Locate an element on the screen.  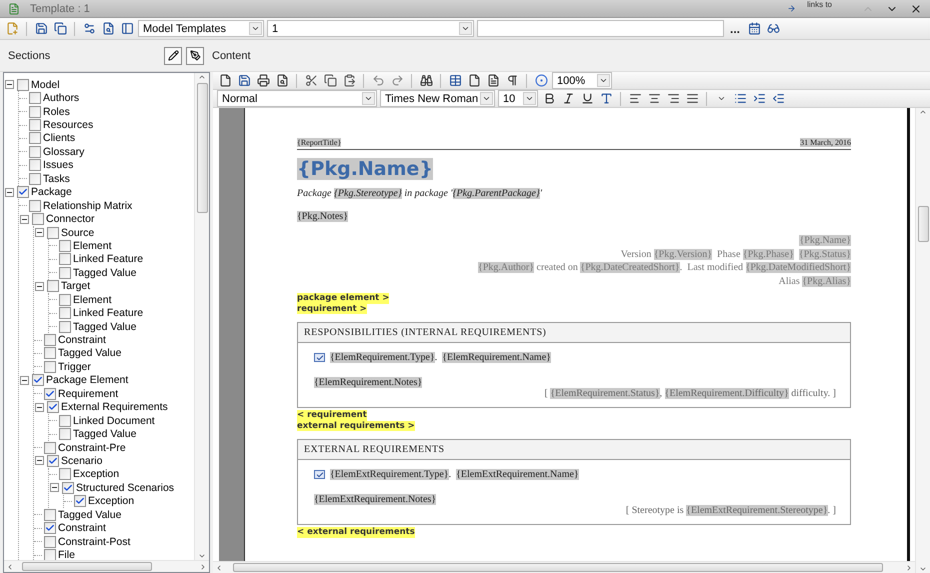
tree-item-label: Model is located at coordinates (45, 84).